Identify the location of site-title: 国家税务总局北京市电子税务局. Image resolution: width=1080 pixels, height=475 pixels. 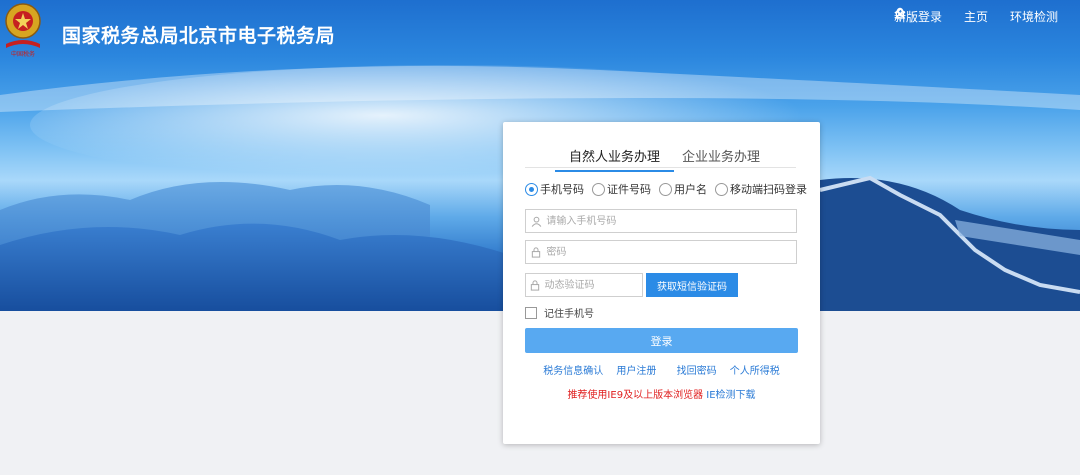
(199, 36).